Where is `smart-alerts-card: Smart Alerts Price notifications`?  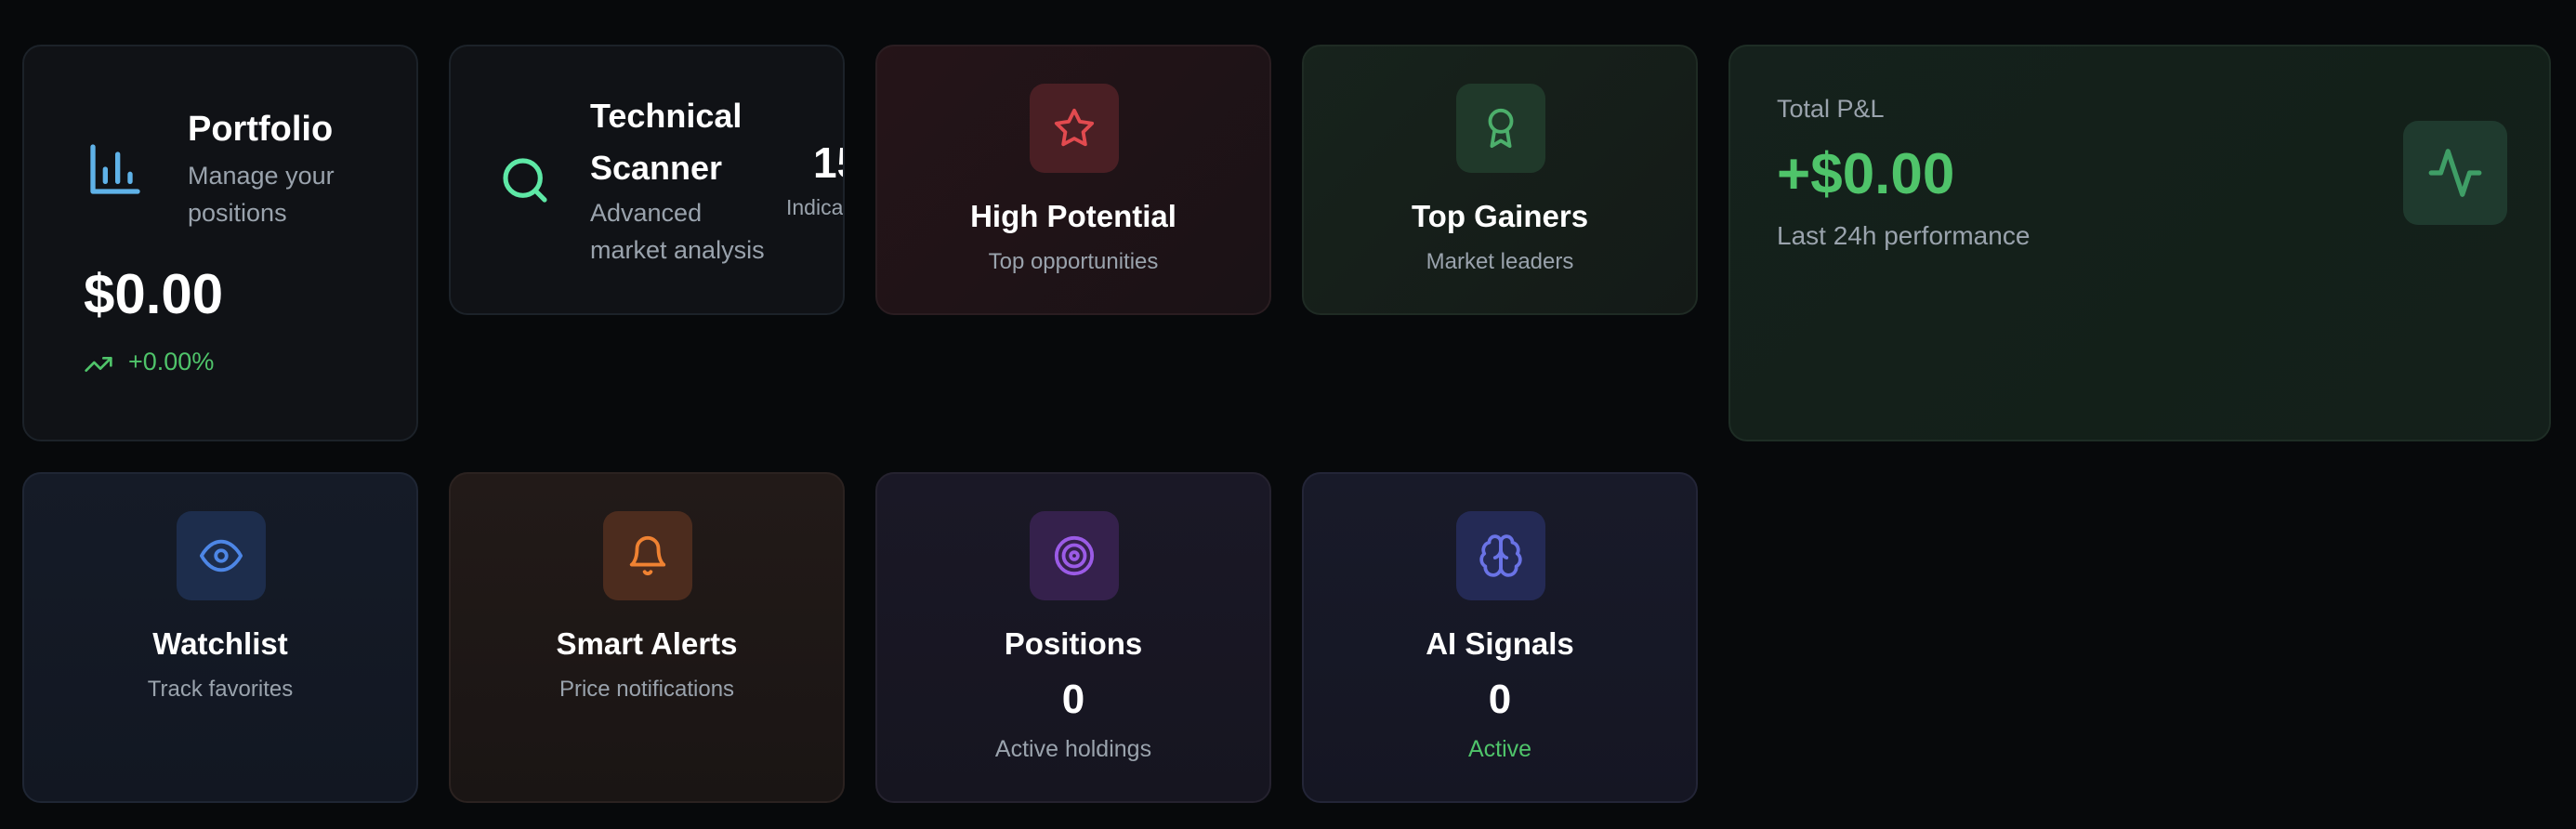
smart-alerts-card: Smart Alerts Price notifications is located at coordinates (647, 637).